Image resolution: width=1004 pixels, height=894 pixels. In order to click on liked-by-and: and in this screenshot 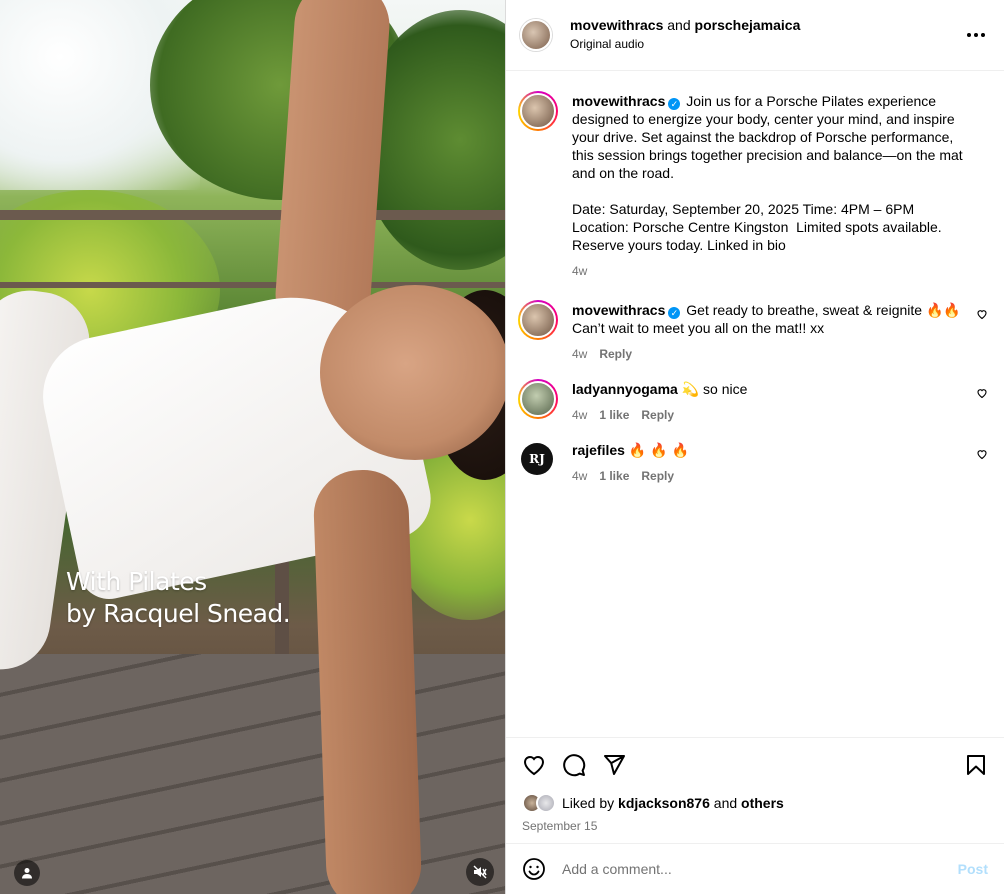, I will do `click(725, 803)`.